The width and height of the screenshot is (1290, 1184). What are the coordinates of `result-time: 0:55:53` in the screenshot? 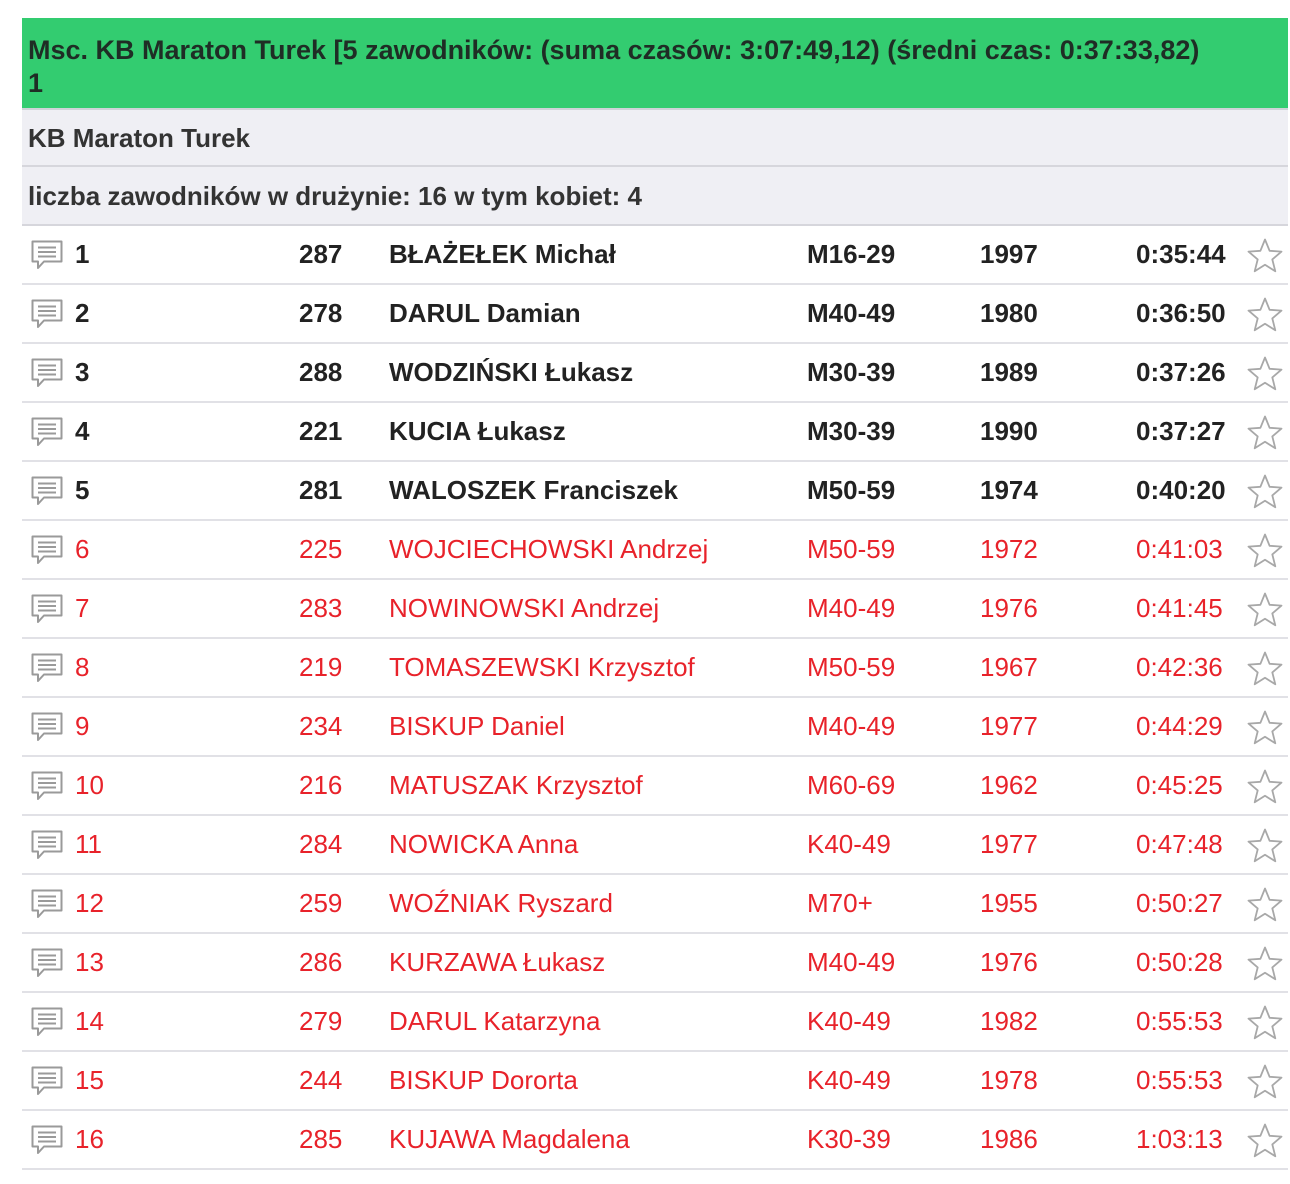 It's located at (1179, 1080).